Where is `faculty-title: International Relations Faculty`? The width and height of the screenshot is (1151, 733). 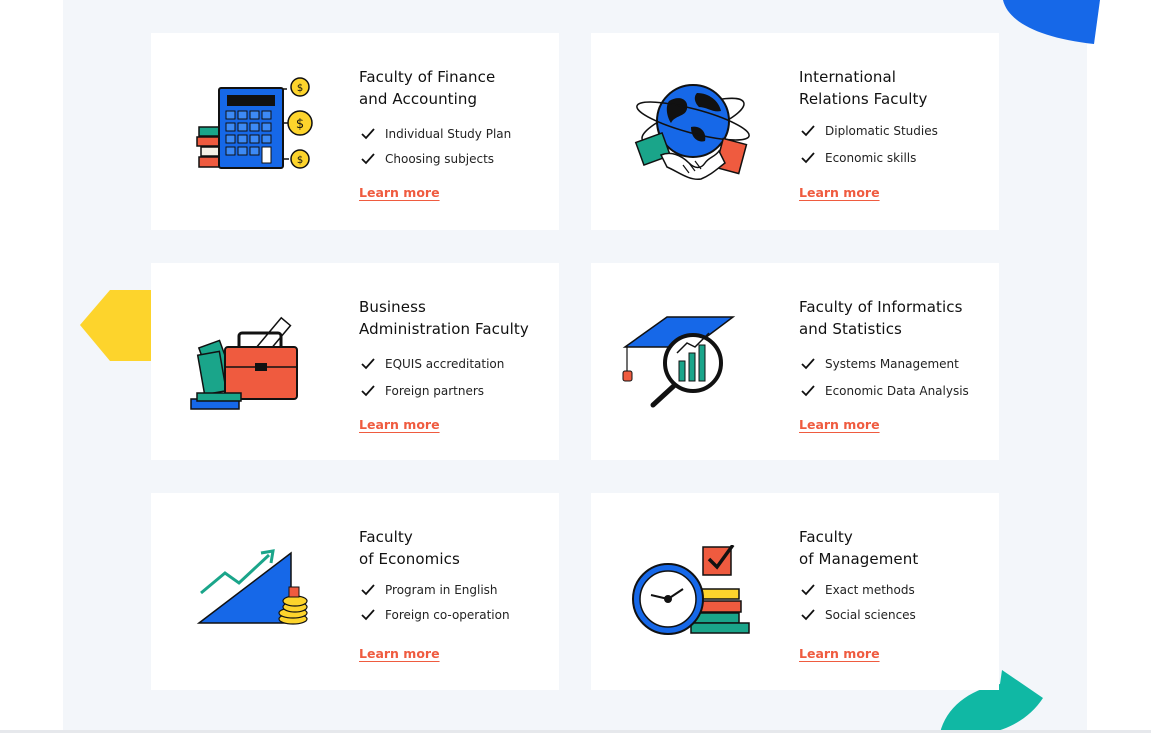
faculty-title: International Relations Faculty is located at coordinates (863, 88).